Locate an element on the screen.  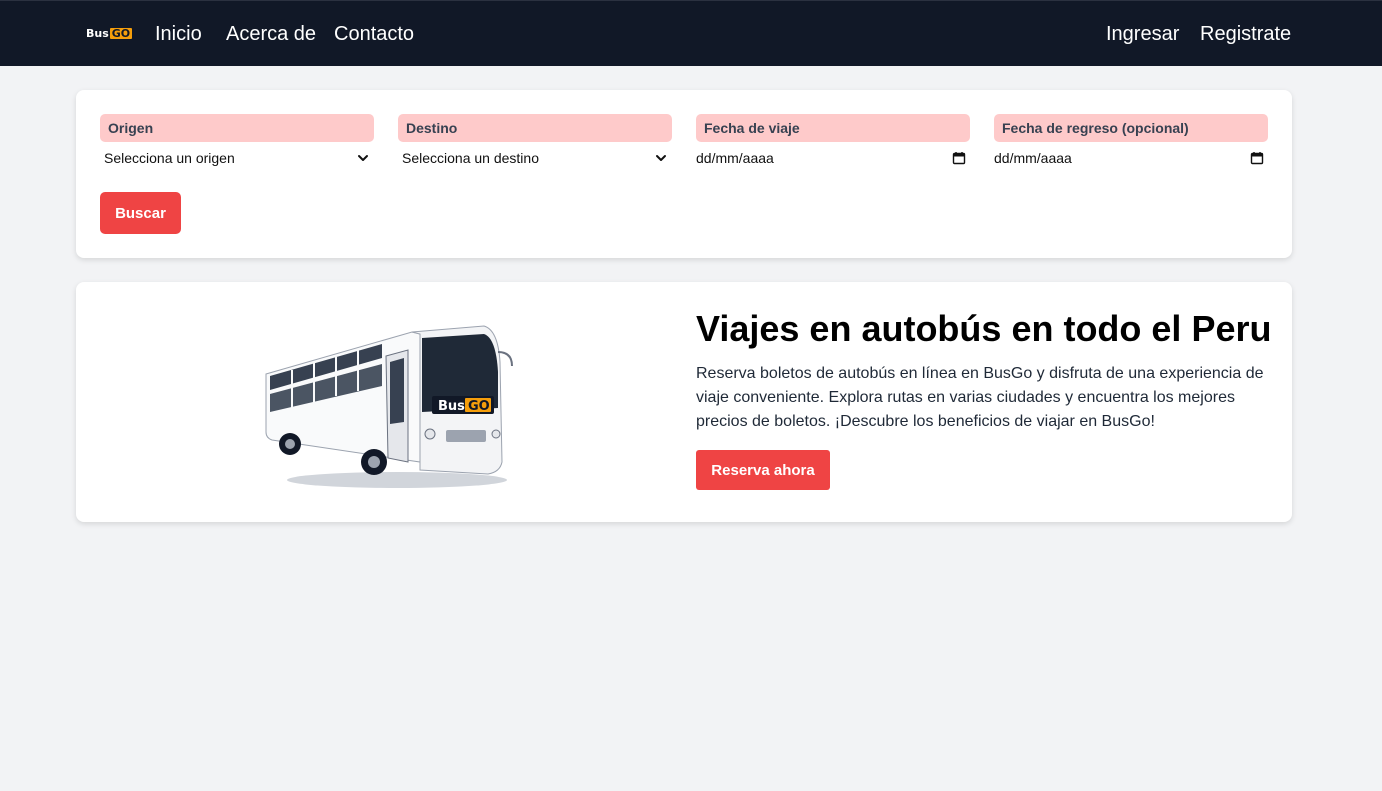
return-date-input: dd/mm/aaaa is located at coordinates (1131, 158).